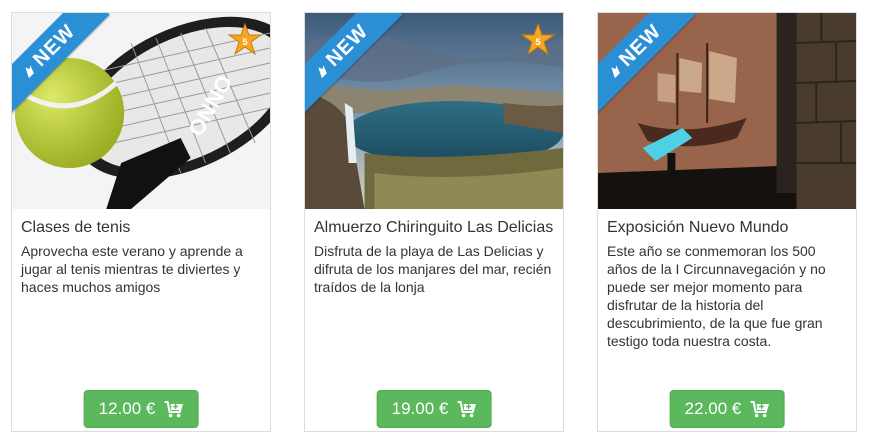  I want to click on product-title: Exposición Nuevo Mundo, so click(697, 228).